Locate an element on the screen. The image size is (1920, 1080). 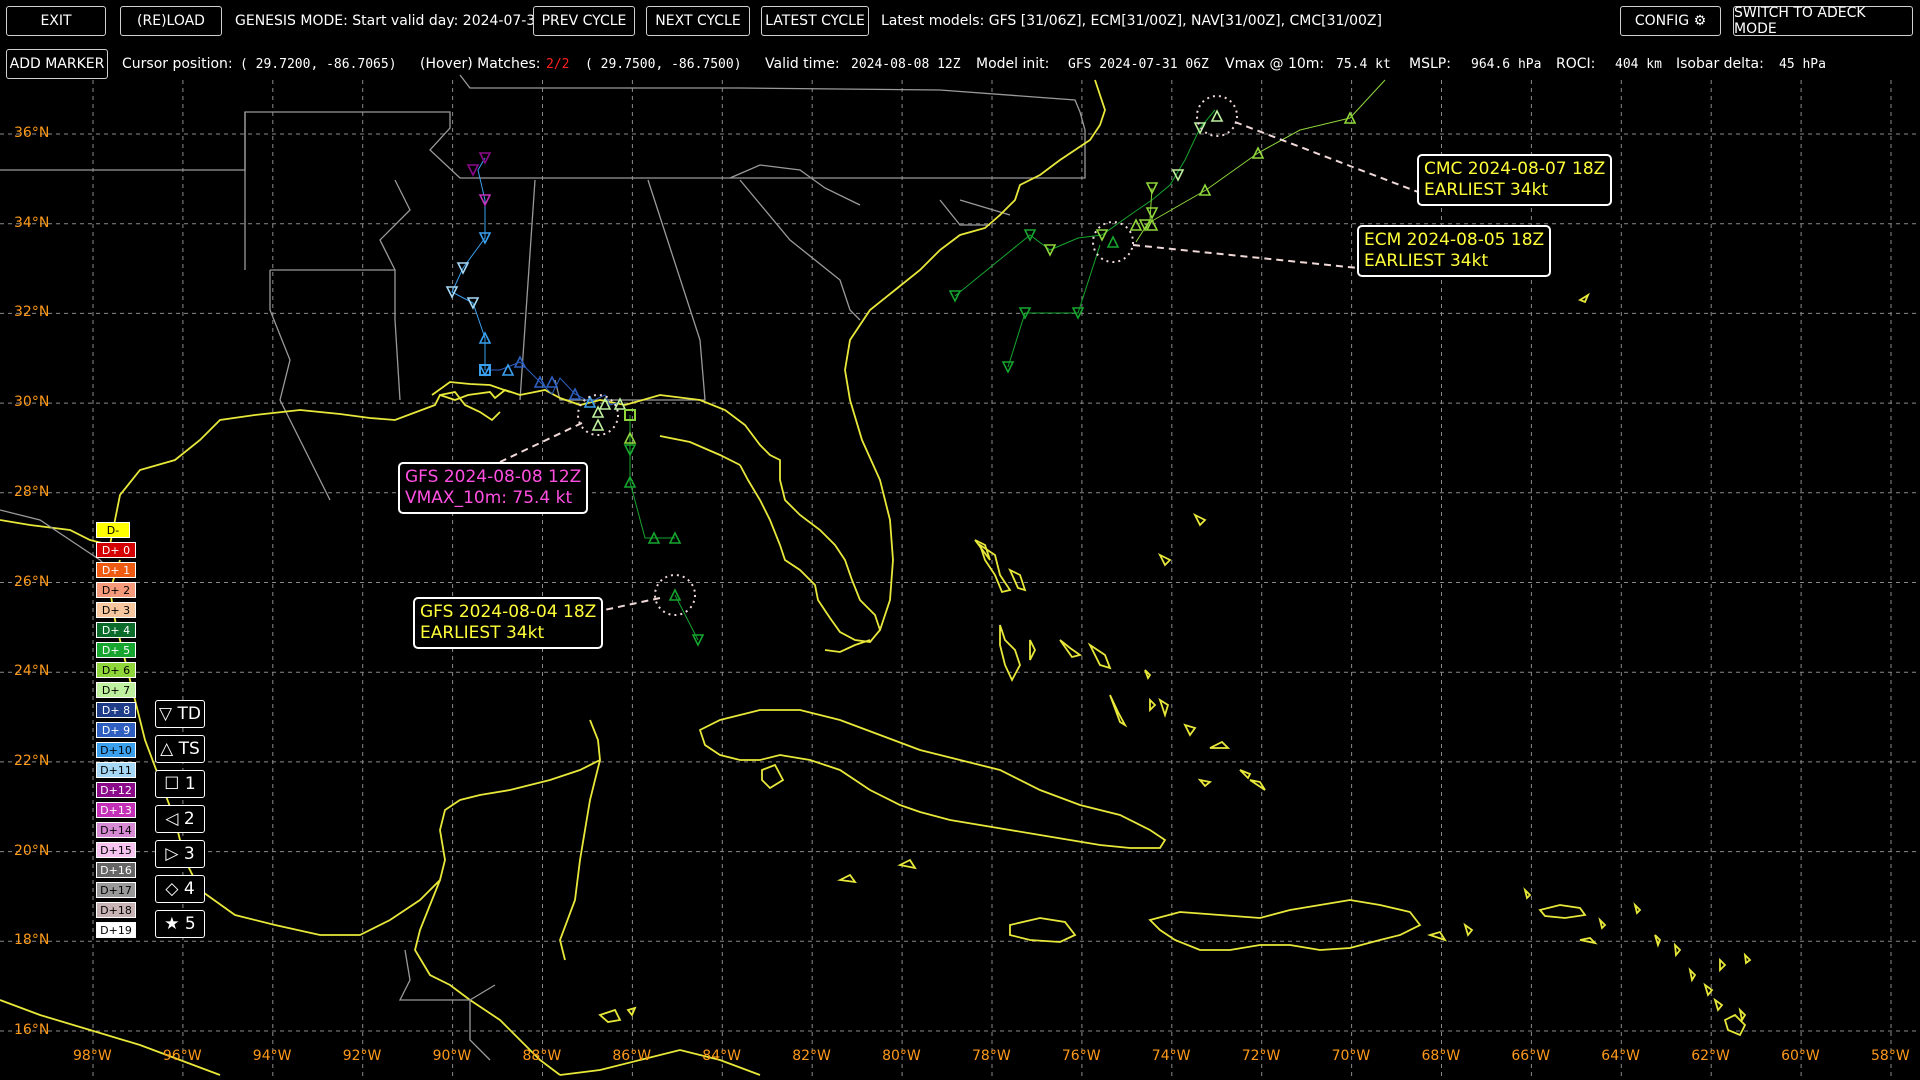
day-legend-item: D+ 1 is located at coordinates (116, 570).